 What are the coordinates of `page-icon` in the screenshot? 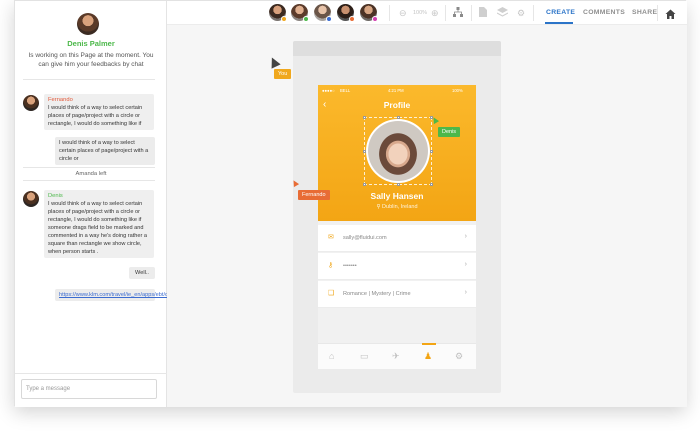 It's located at (483, 13).